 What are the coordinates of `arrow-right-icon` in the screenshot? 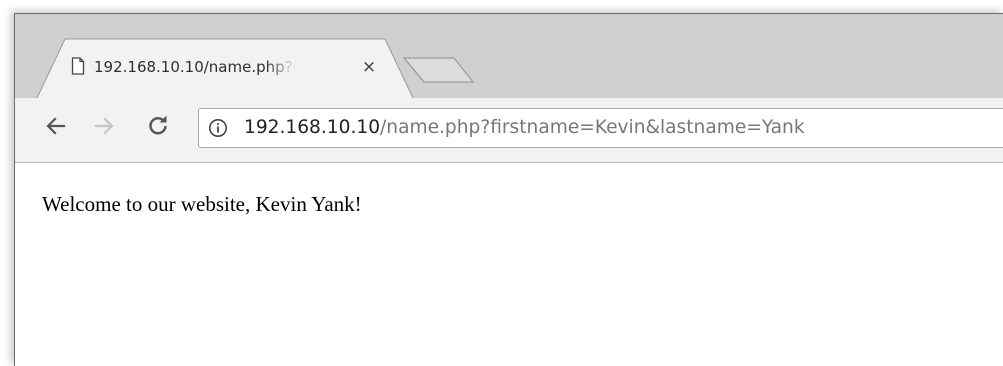 It's located at (104, 126).